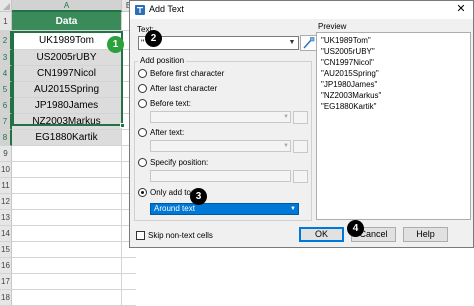 The image size is (474, 306). What do you see at coordinates (6, 122) in the screenshot?
I see `row-header: 7` at bounding box center [6, 122].